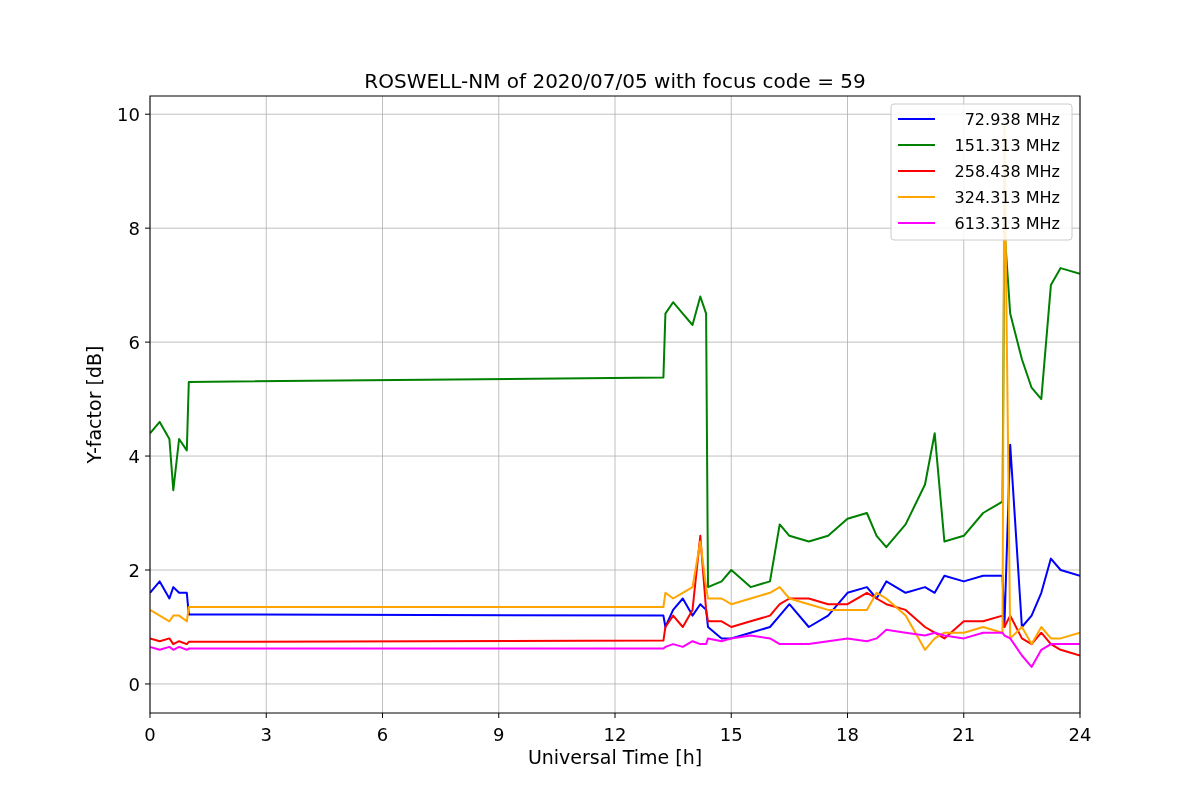 The width and height of the screenshot is (1200, 800). Describe the element at coordinates (1012, 119) in the screenshot. I see `legend-label: 72.938 MHz` at that location.